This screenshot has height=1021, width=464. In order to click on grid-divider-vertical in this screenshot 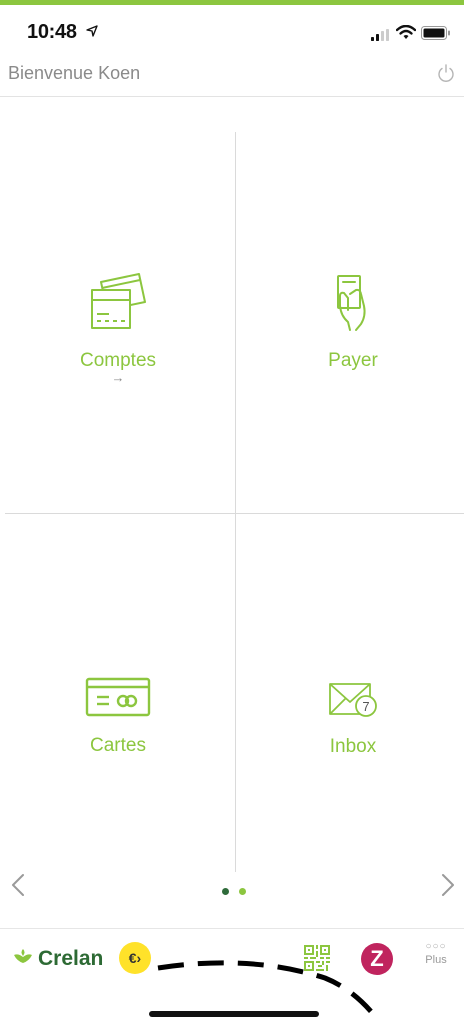, I will do `click(235, 502)`.